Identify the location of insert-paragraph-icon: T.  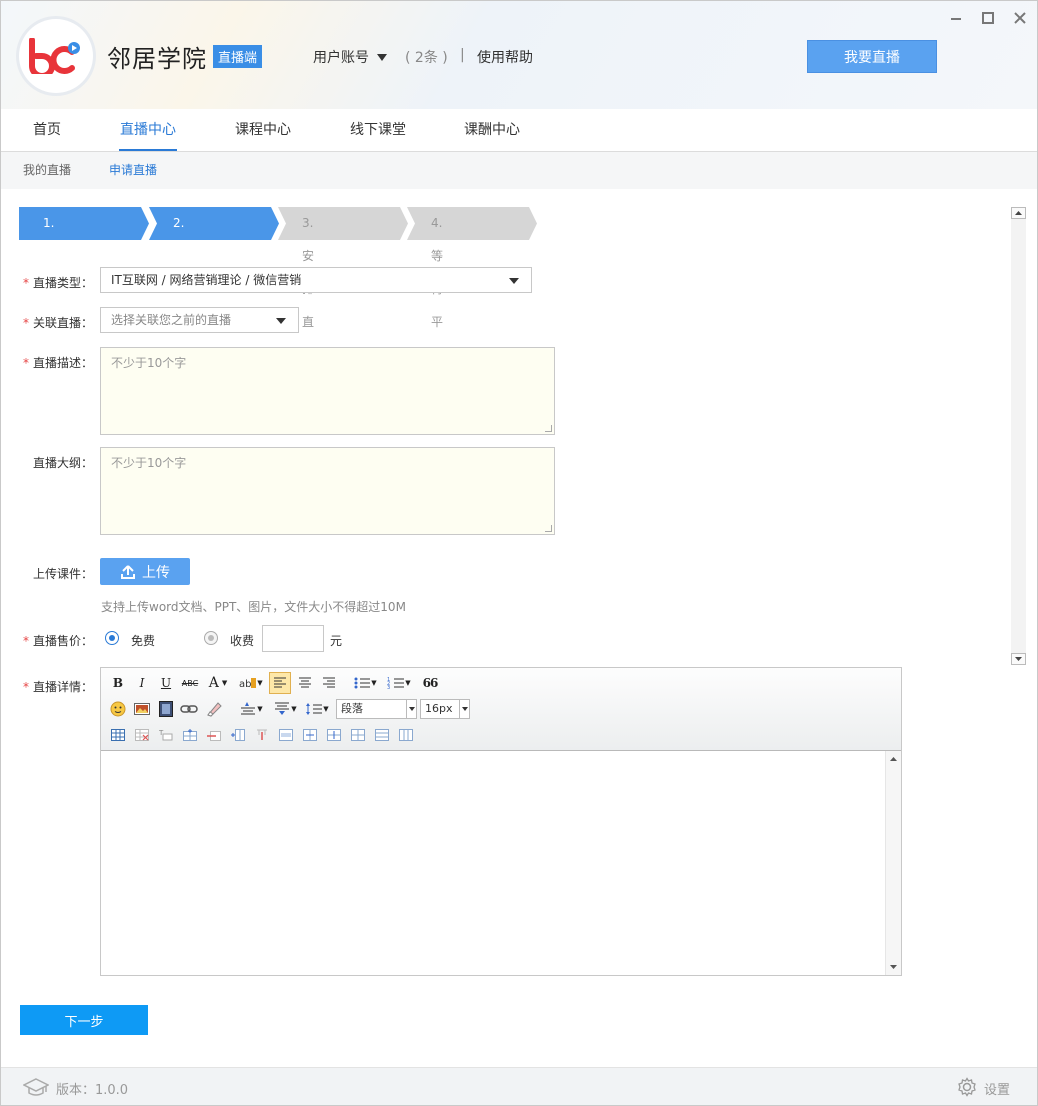
(166, 735).